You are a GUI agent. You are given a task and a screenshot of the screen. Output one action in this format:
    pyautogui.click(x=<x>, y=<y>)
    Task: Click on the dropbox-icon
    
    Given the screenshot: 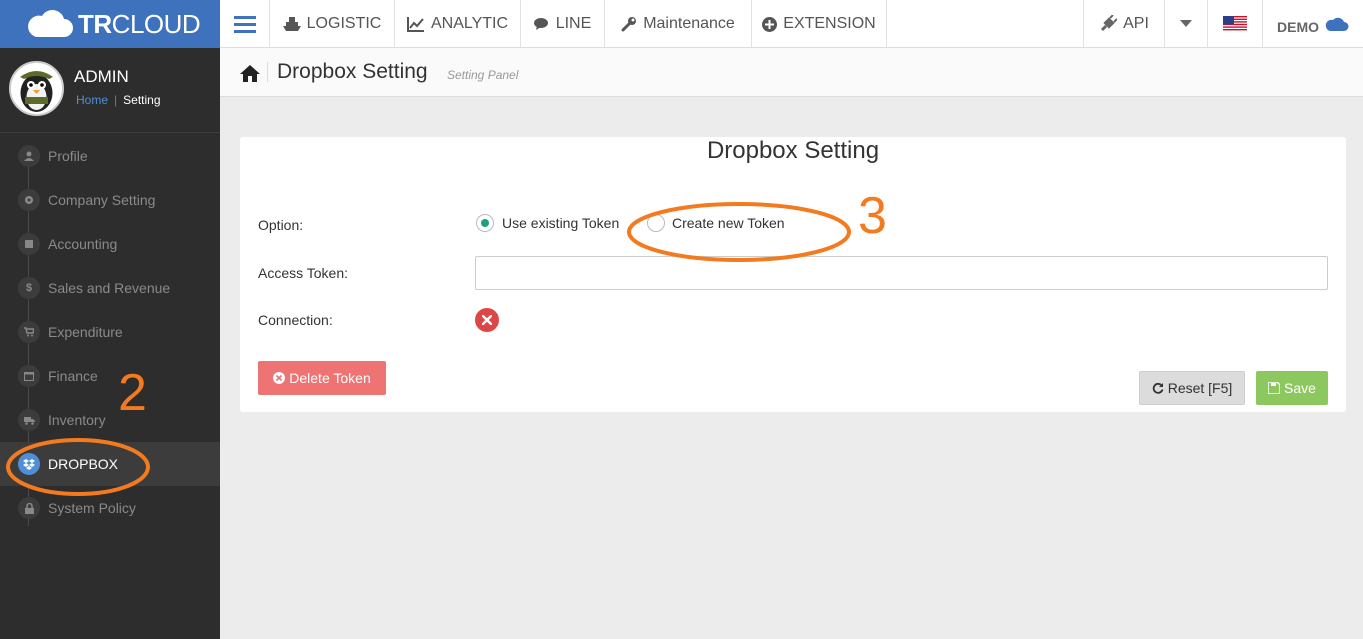 What is the action you would take?
    pyautogui.click(x=29, y=464)
    